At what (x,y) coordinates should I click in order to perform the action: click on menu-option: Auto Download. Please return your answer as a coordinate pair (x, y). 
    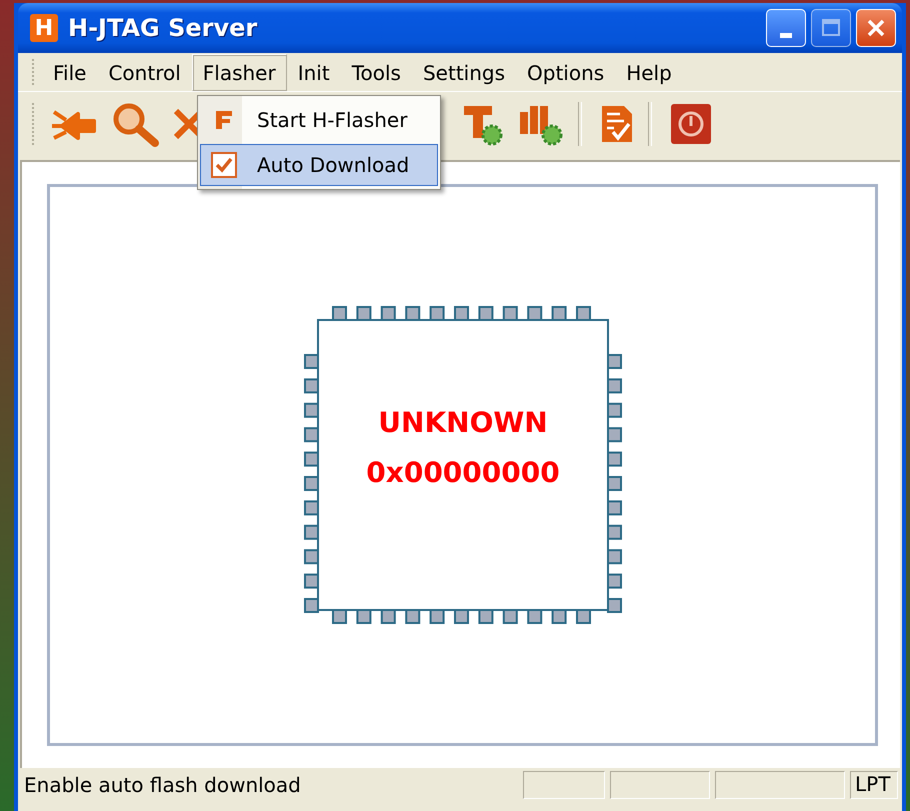
    Looking at the image, I should click on (319, 165).